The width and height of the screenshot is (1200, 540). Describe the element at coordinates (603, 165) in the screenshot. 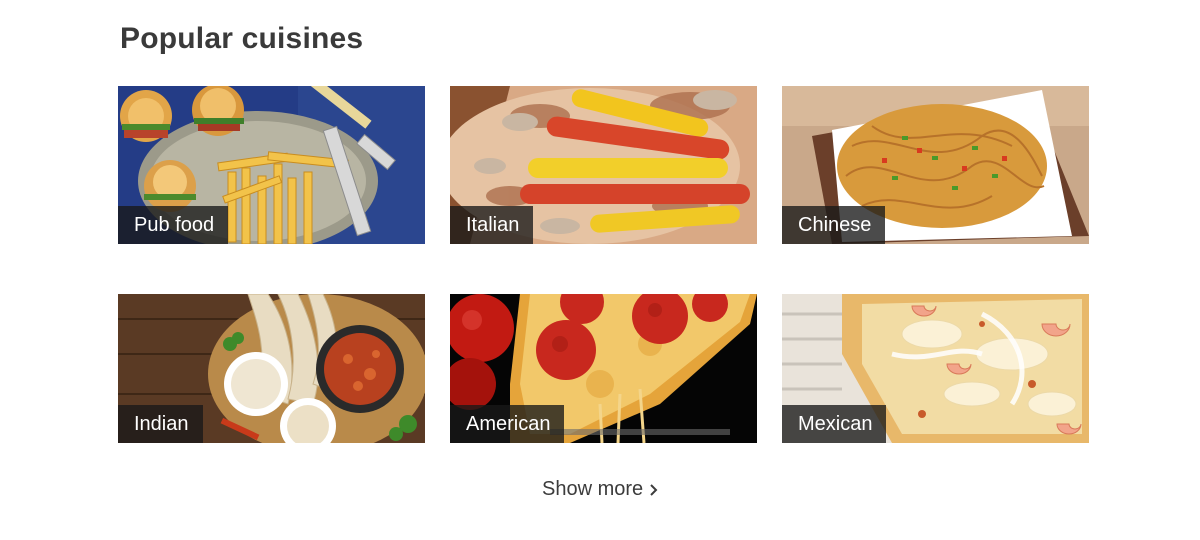

I see `cuisine-card-italian: Italian` at that location.